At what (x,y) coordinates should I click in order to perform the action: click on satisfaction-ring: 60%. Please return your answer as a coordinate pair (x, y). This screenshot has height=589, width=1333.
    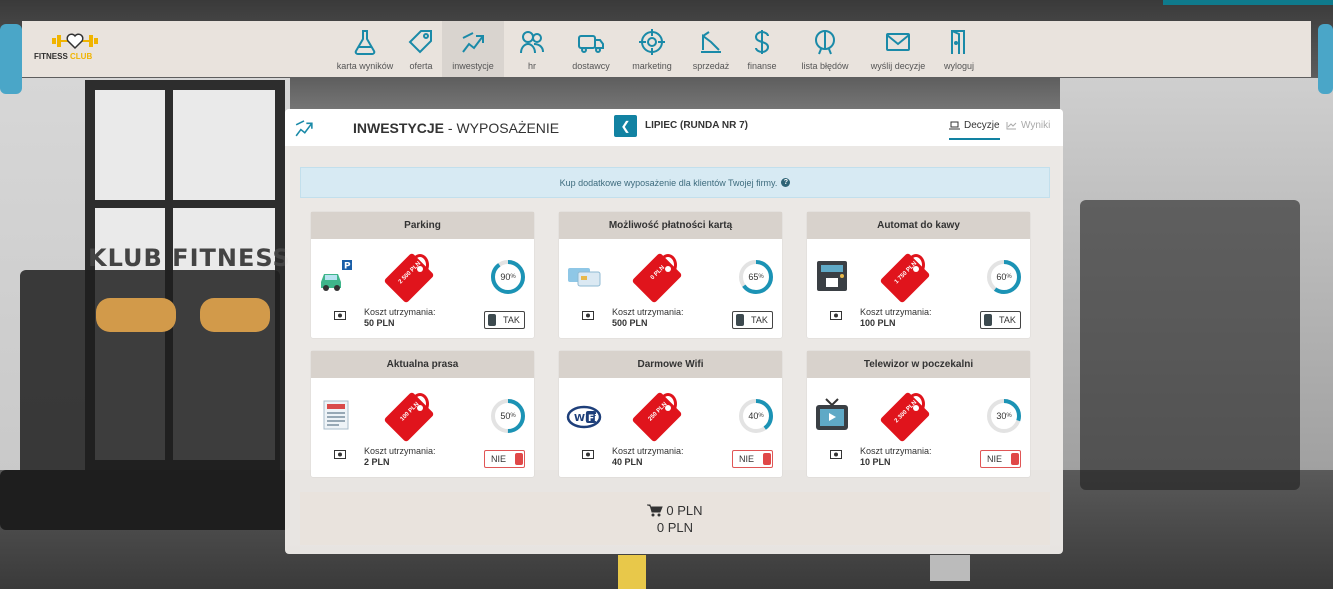
    Looking at the image, I should click on (1004, 277).